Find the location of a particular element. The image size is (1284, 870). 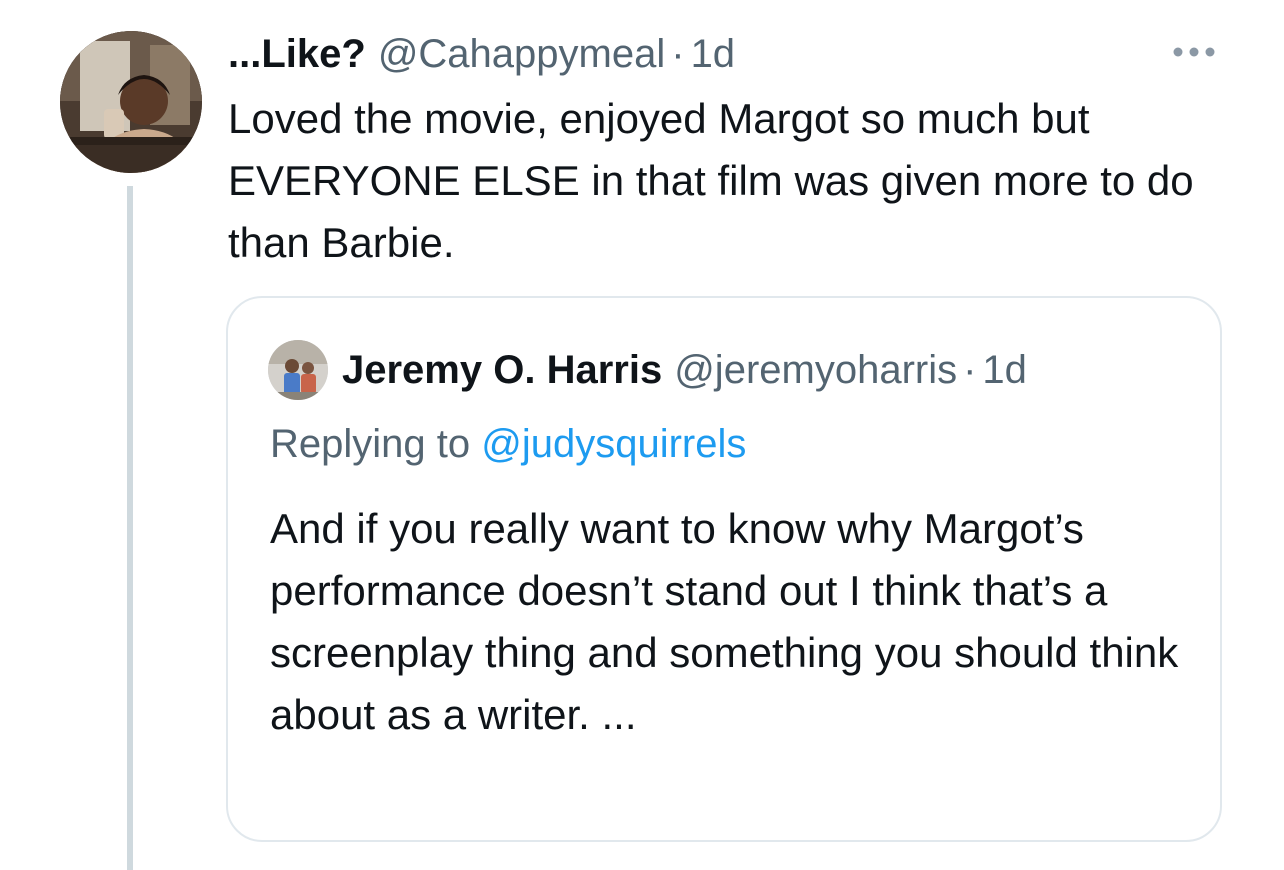

quoted-tweet-header: Jeremy O. Harris @jeremyoharris · 1d is located at coordinates (684, 370).